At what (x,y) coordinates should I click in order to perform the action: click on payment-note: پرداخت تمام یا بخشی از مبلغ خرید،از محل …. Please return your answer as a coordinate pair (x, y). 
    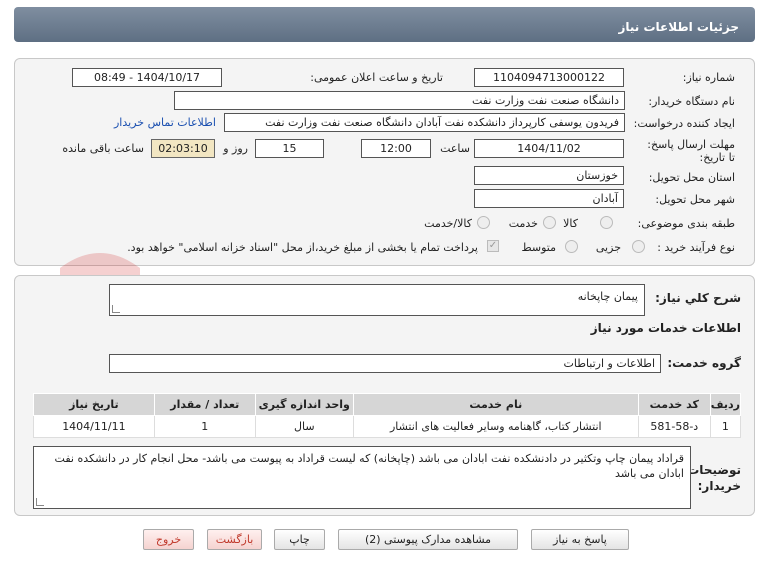
    Looking at the image, I should click on (302, 247).